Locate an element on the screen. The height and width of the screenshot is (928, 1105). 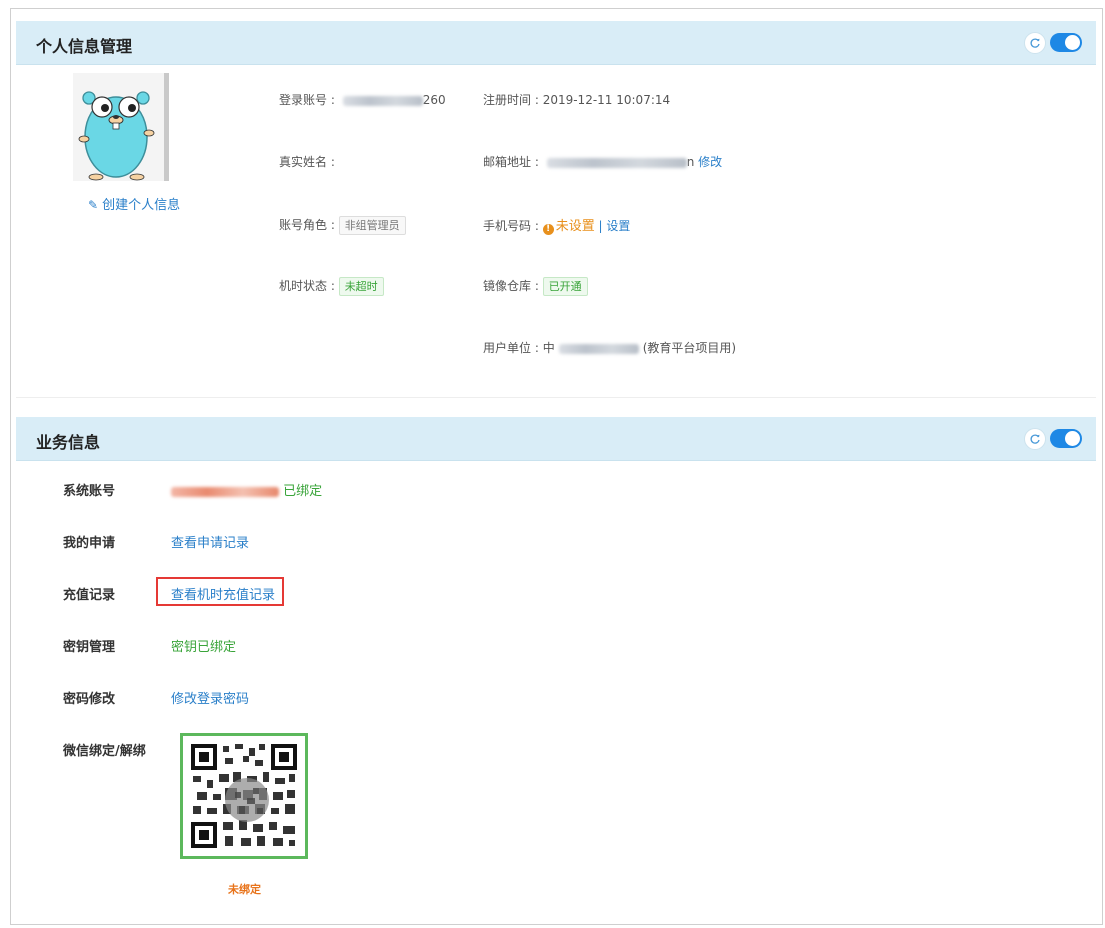
user-unit-suffix: (教育平台项目用) is located at coordinates (689, 348).